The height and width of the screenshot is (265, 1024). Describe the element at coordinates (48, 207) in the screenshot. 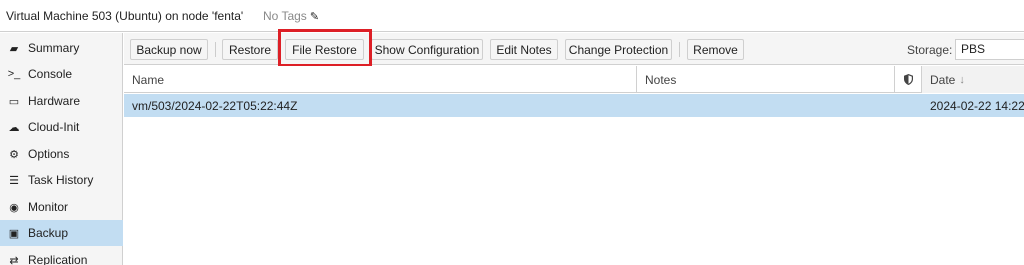

I see `sidebar-item-label: Monitor` at that location.